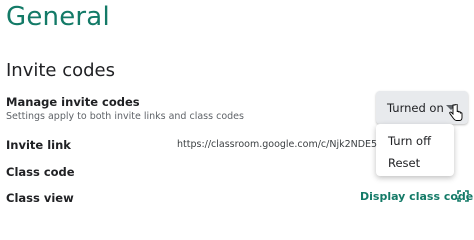 This screenshot has height=240, width=474. I want to click on invite-codes-select-value: Turned on, so click(415, 107).